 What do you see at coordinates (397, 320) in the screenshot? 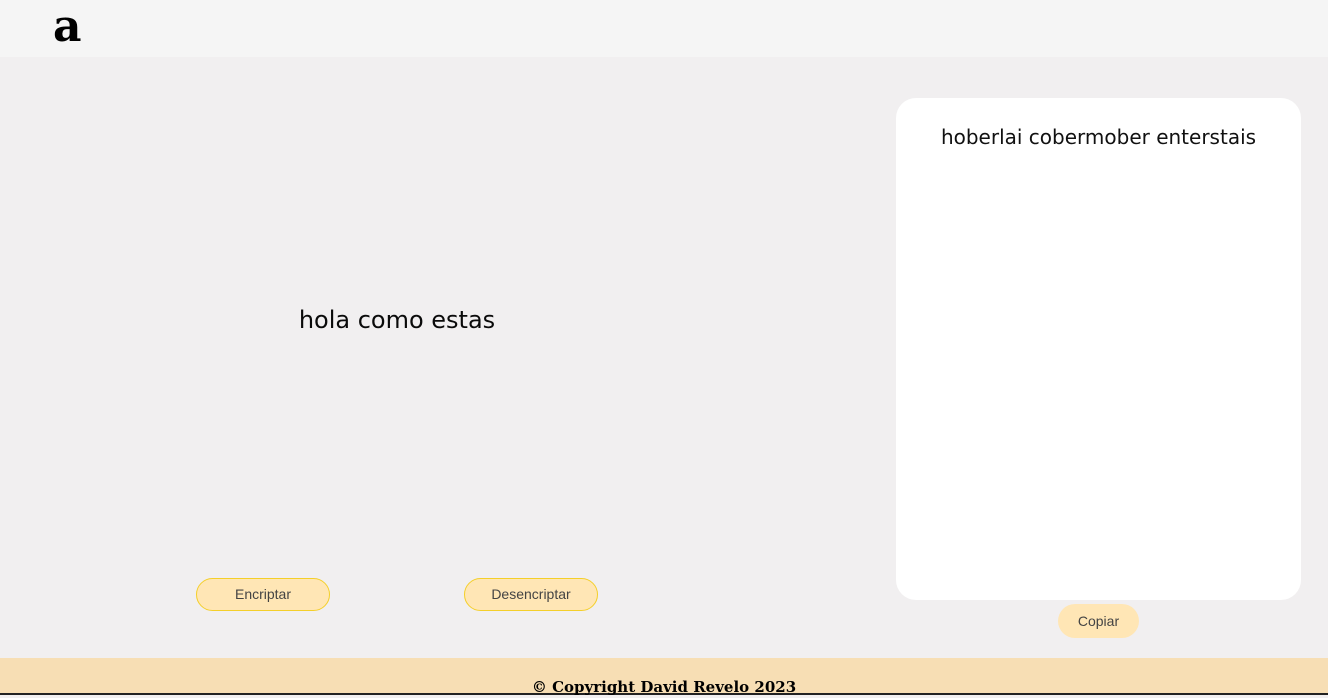
I see `input-textarea: hola como estas` at bounding box center [397, 320].